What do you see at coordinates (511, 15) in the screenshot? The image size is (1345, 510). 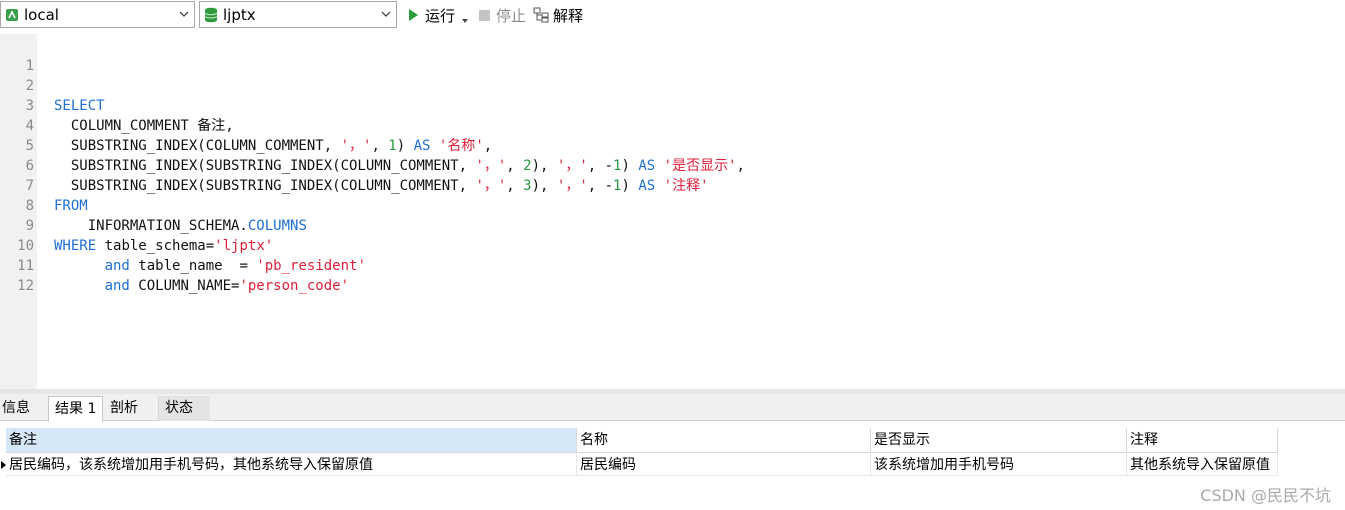 I see `stop-label: 停止` at bounding box center [511, 15].